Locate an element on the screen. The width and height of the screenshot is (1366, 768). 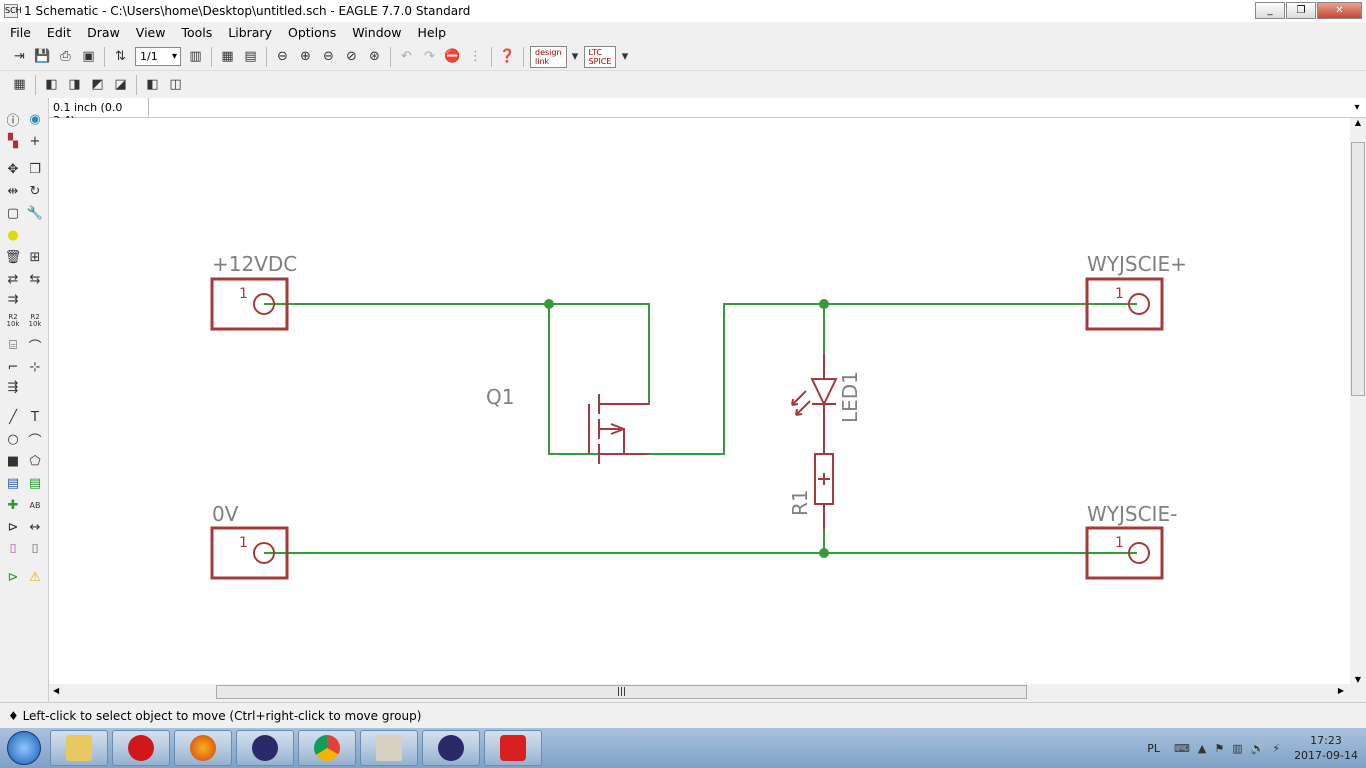
grid-icon: ▦ is located at coordinates (20, 85).